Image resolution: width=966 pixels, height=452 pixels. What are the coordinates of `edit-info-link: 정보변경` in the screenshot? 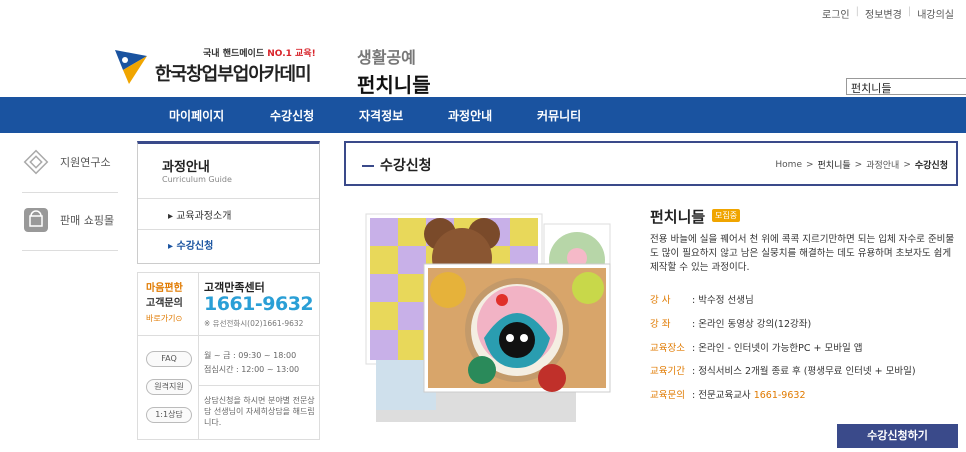 It's located at (883, 13).